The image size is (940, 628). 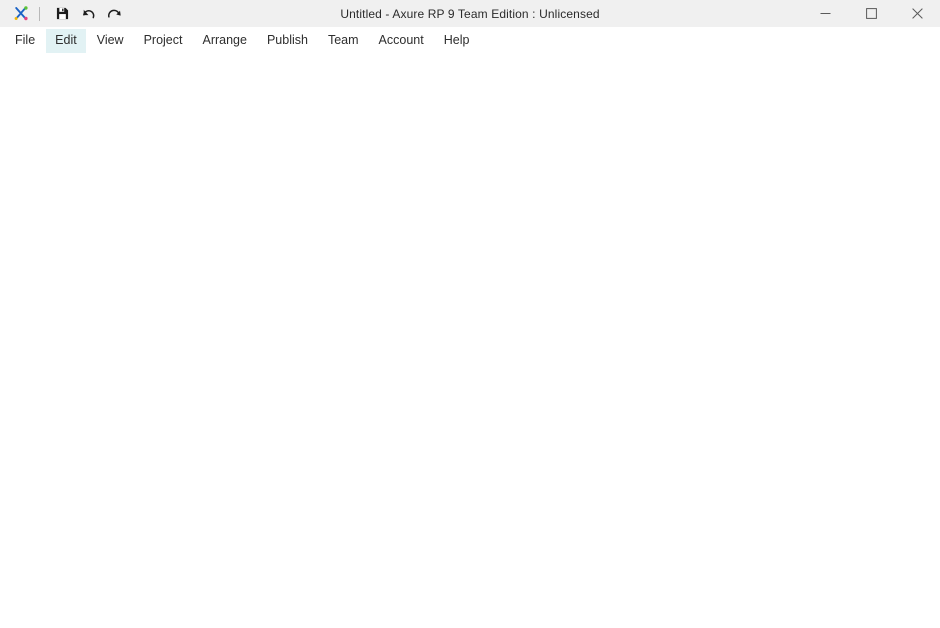 What do you see at coordinates (343, 41) in the screenshot?
I see `menu-item-team: Team` at bounding box center [343, 41].